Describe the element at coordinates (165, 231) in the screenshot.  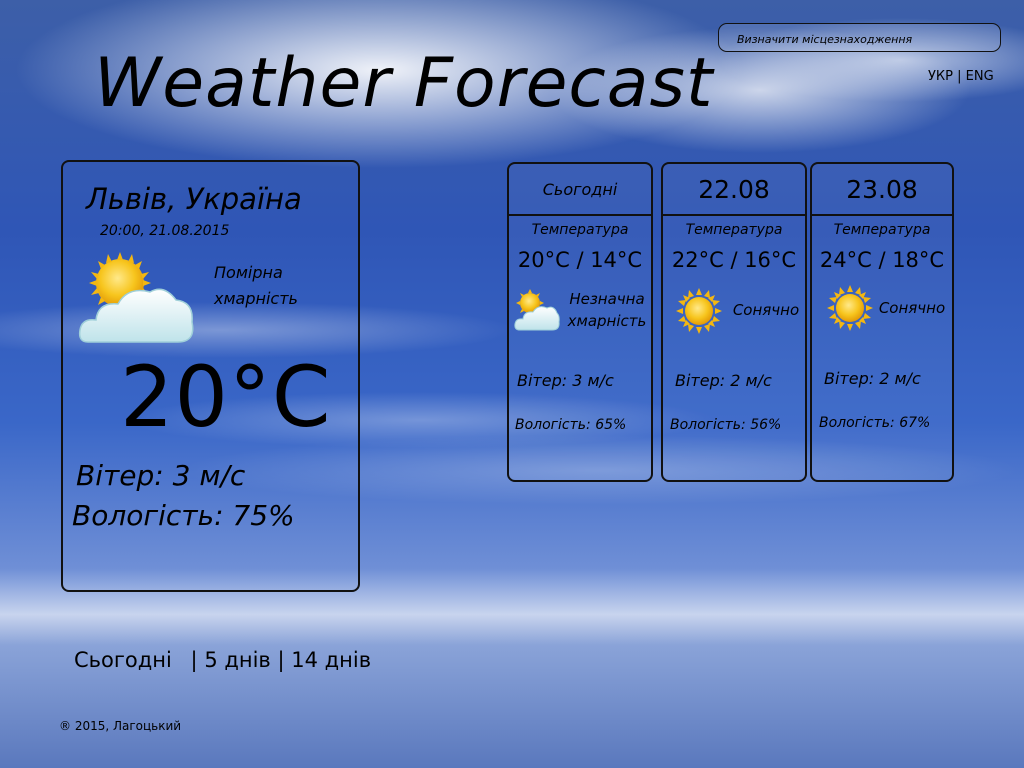
I see `current-datetime: 20:00, 21.08.2015` at that location.